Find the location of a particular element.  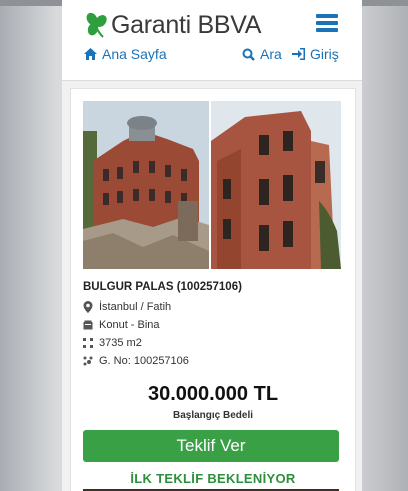

nav-login-link: Giriş is located at coordinates (315, 54).